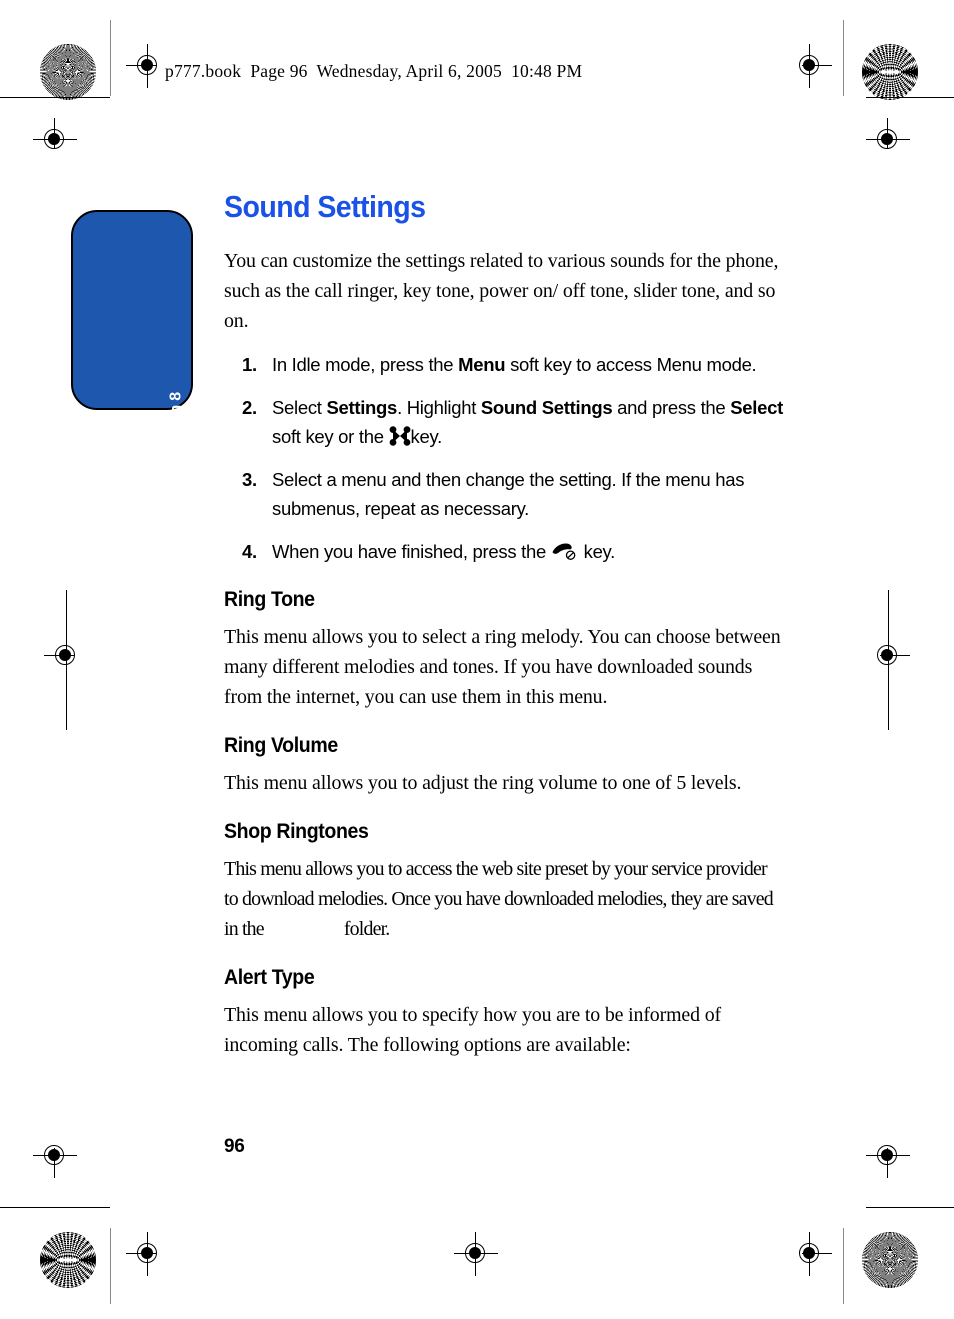 The width and height of the screenshot is (954, 1319). I want to click on section-tab-label: Section 8, so click(175, 427).